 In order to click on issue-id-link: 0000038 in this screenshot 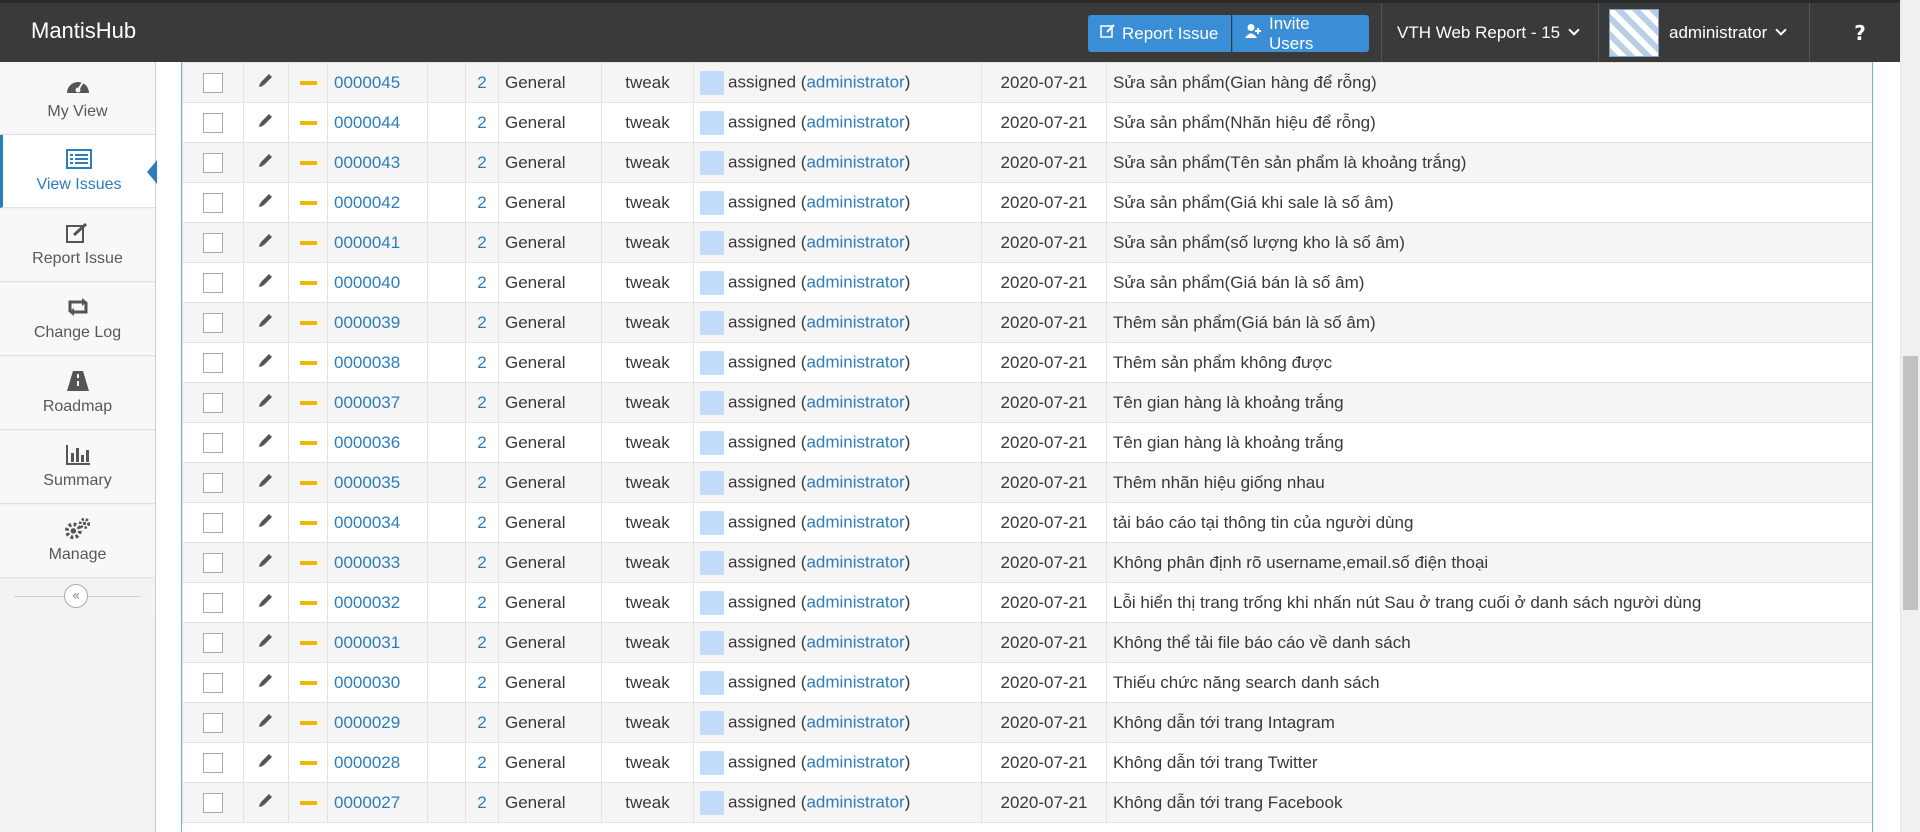, I will do `click(367, 362)`.